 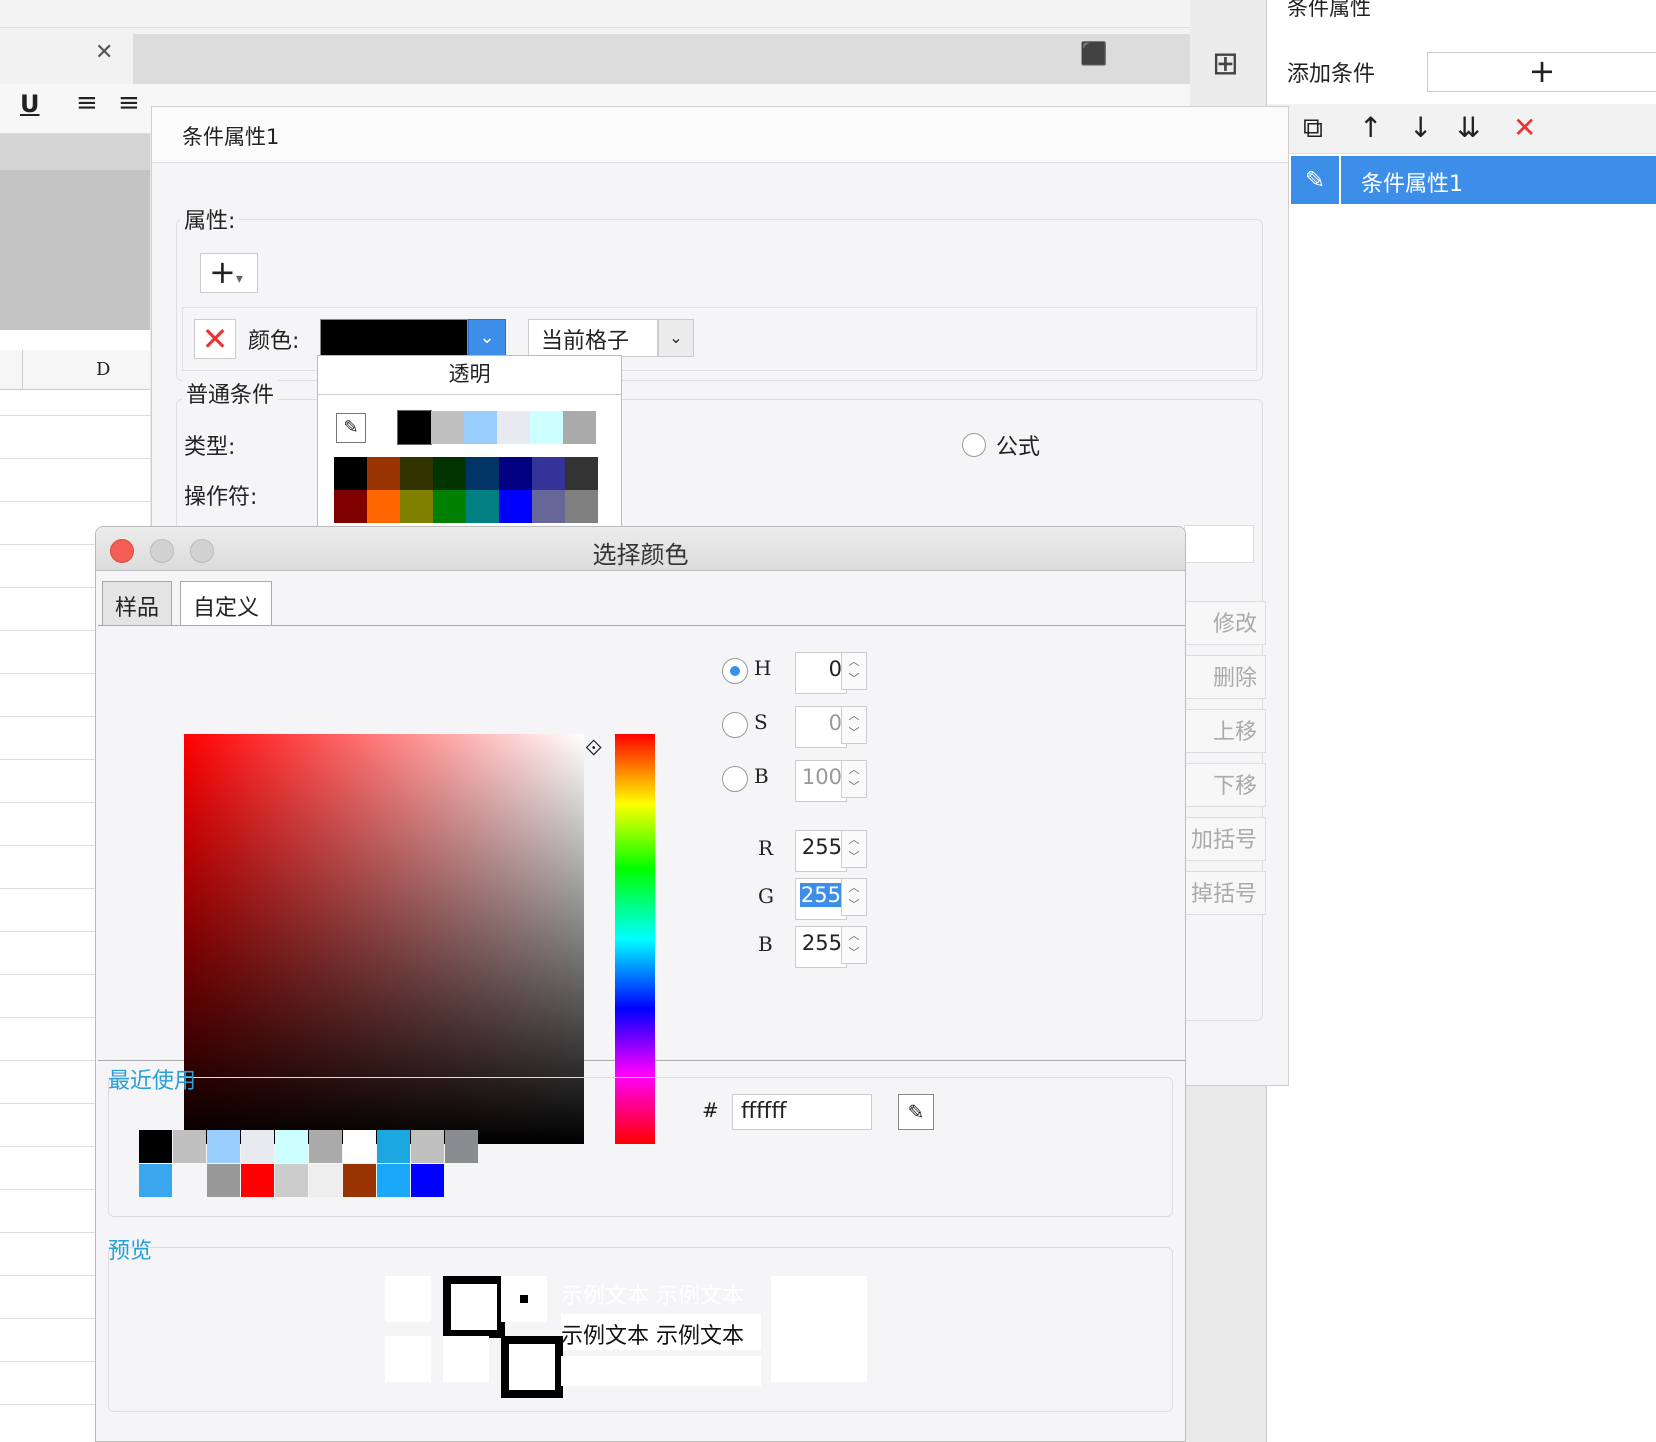 What do you see at coordinates (239, 279) in the screenshot?
I see `chevron-down-icon: ▾` at bounding box center [239, 279].